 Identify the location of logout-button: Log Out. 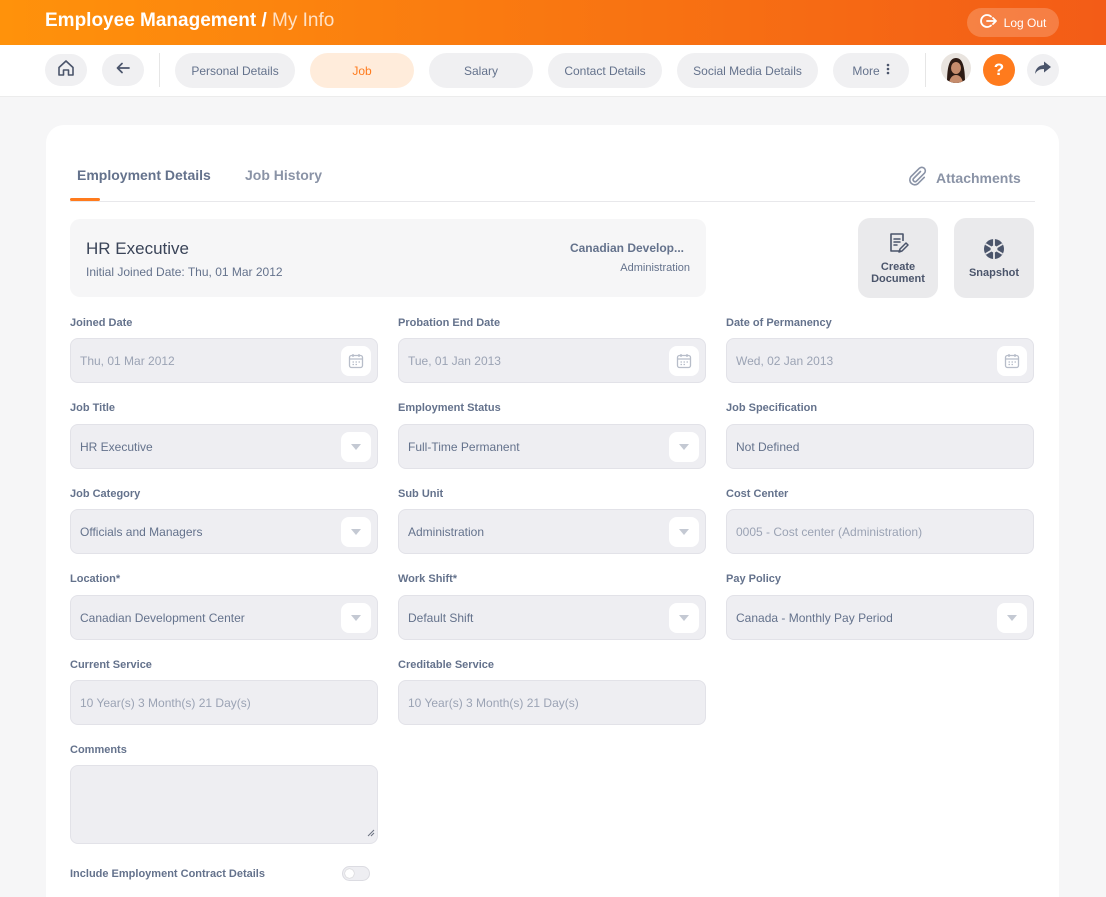
(1013, 22).